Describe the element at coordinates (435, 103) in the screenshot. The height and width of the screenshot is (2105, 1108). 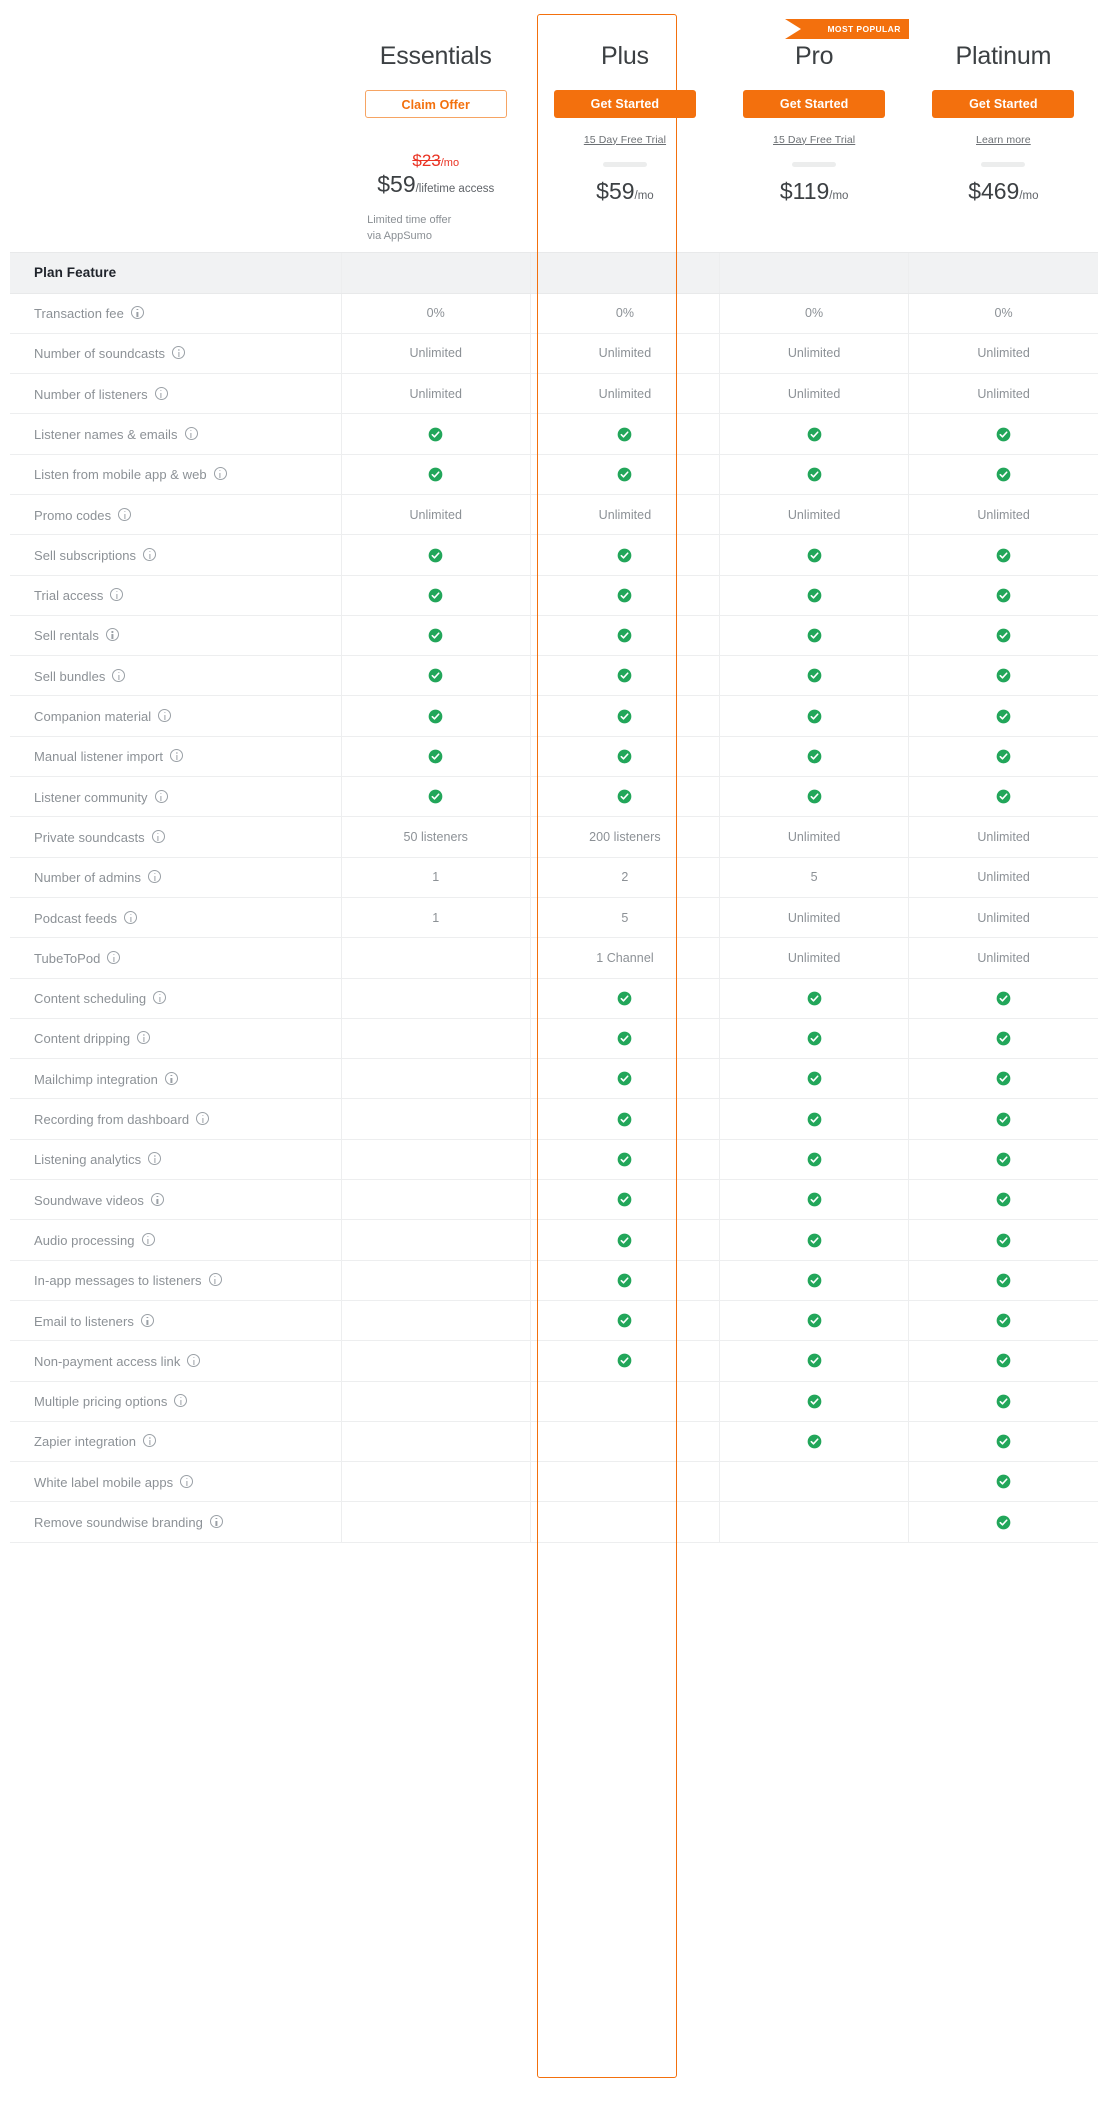
I see `plan-cta-button-essentials: Claim Offer` at that location.